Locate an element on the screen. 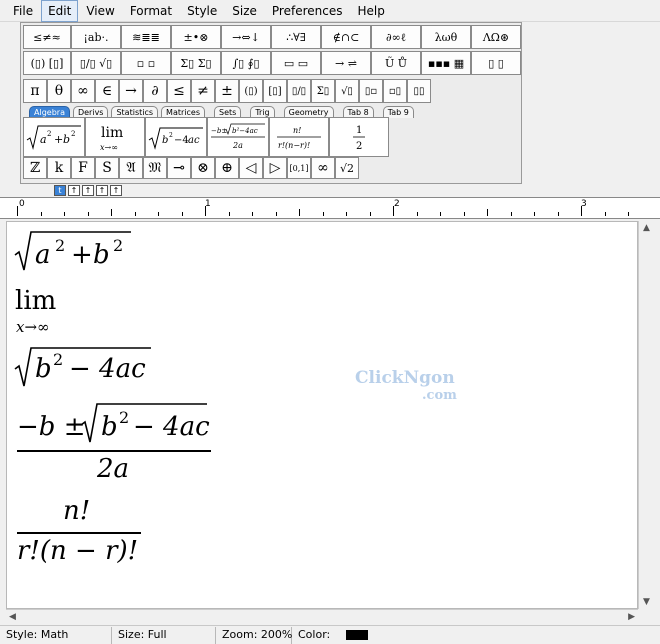 Image resolution: width=660 pixels, height=644 pixels. superscript-template-button: ▯▫ is located at coordinates (371, 91).